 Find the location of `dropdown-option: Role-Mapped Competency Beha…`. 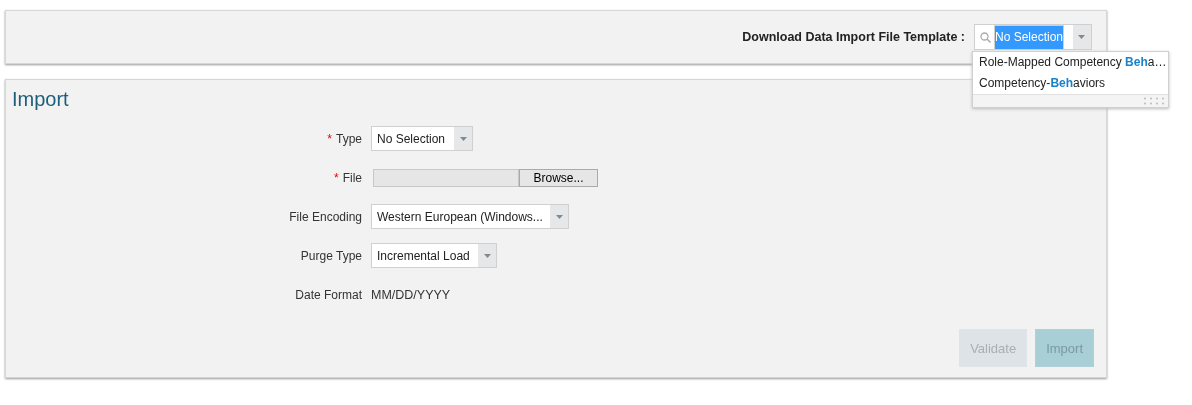

dropdown-option: Role-Mapped Competency Beha… is located at coordinates (1070, 62).